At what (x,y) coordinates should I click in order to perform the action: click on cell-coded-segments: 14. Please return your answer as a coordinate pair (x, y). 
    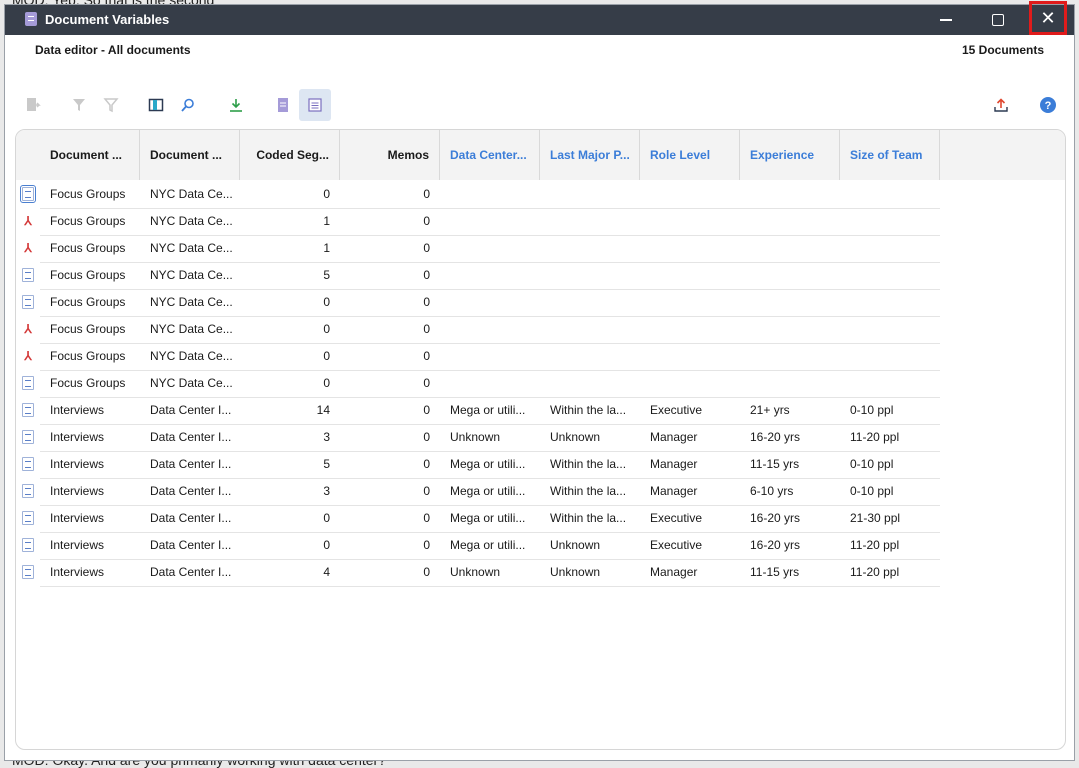
    Looking at the image, I should click on (290, 410).